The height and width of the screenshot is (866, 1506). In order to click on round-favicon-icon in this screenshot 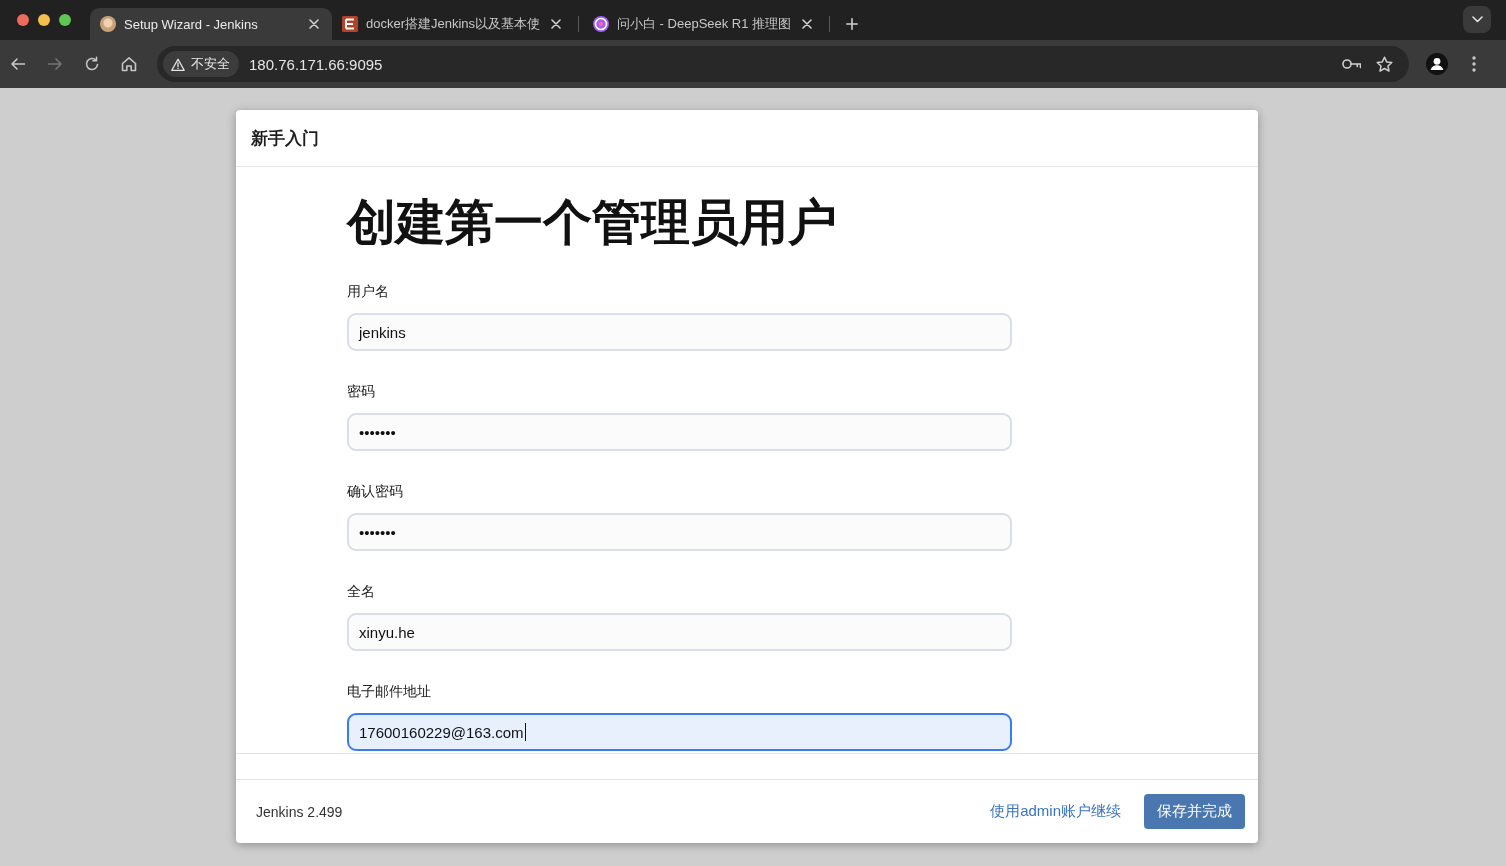, I will do `click(108, 24)`.